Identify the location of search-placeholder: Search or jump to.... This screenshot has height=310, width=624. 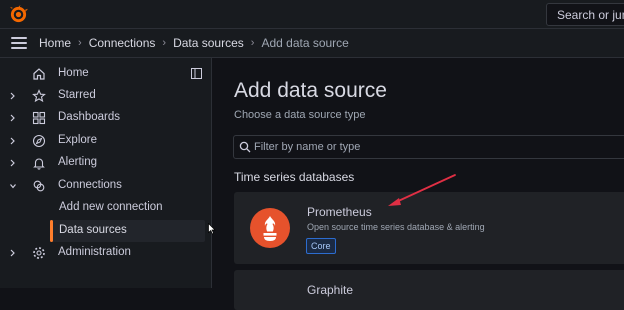
(590, 14).